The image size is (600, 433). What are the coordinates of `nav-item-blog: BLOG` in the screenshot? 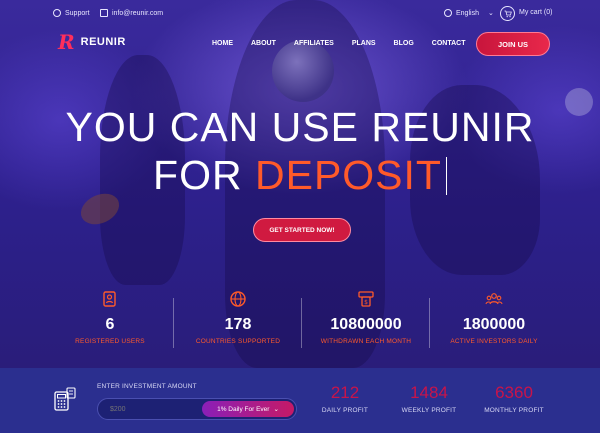 It's located at (404, 43).